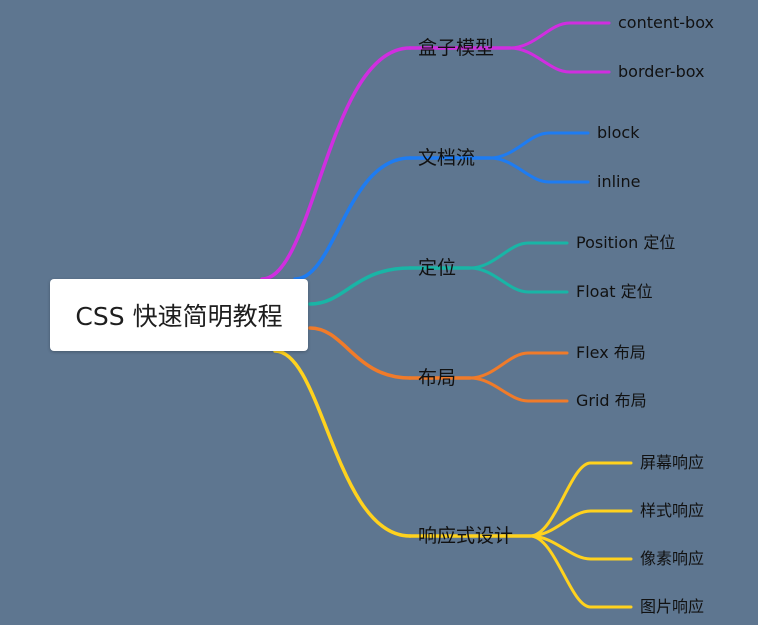  I want to click on subtopic-block: block, so click(618, 133).